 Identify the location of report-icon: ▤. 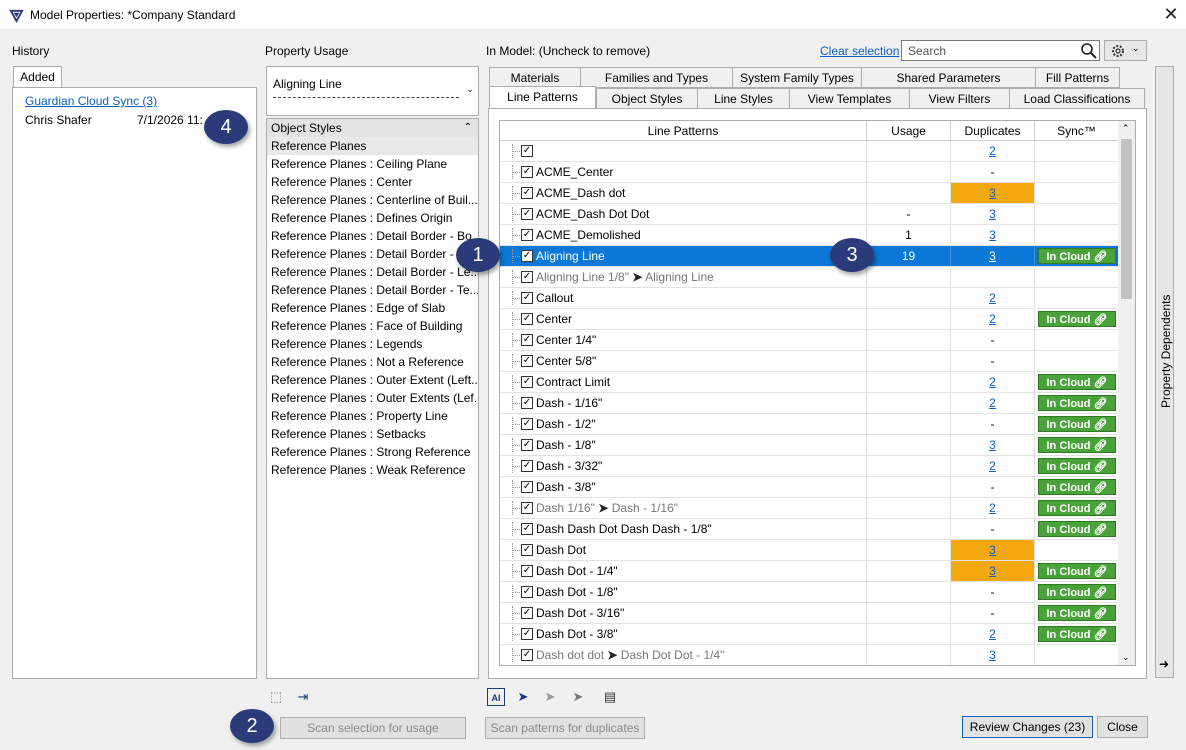
(610, 697).